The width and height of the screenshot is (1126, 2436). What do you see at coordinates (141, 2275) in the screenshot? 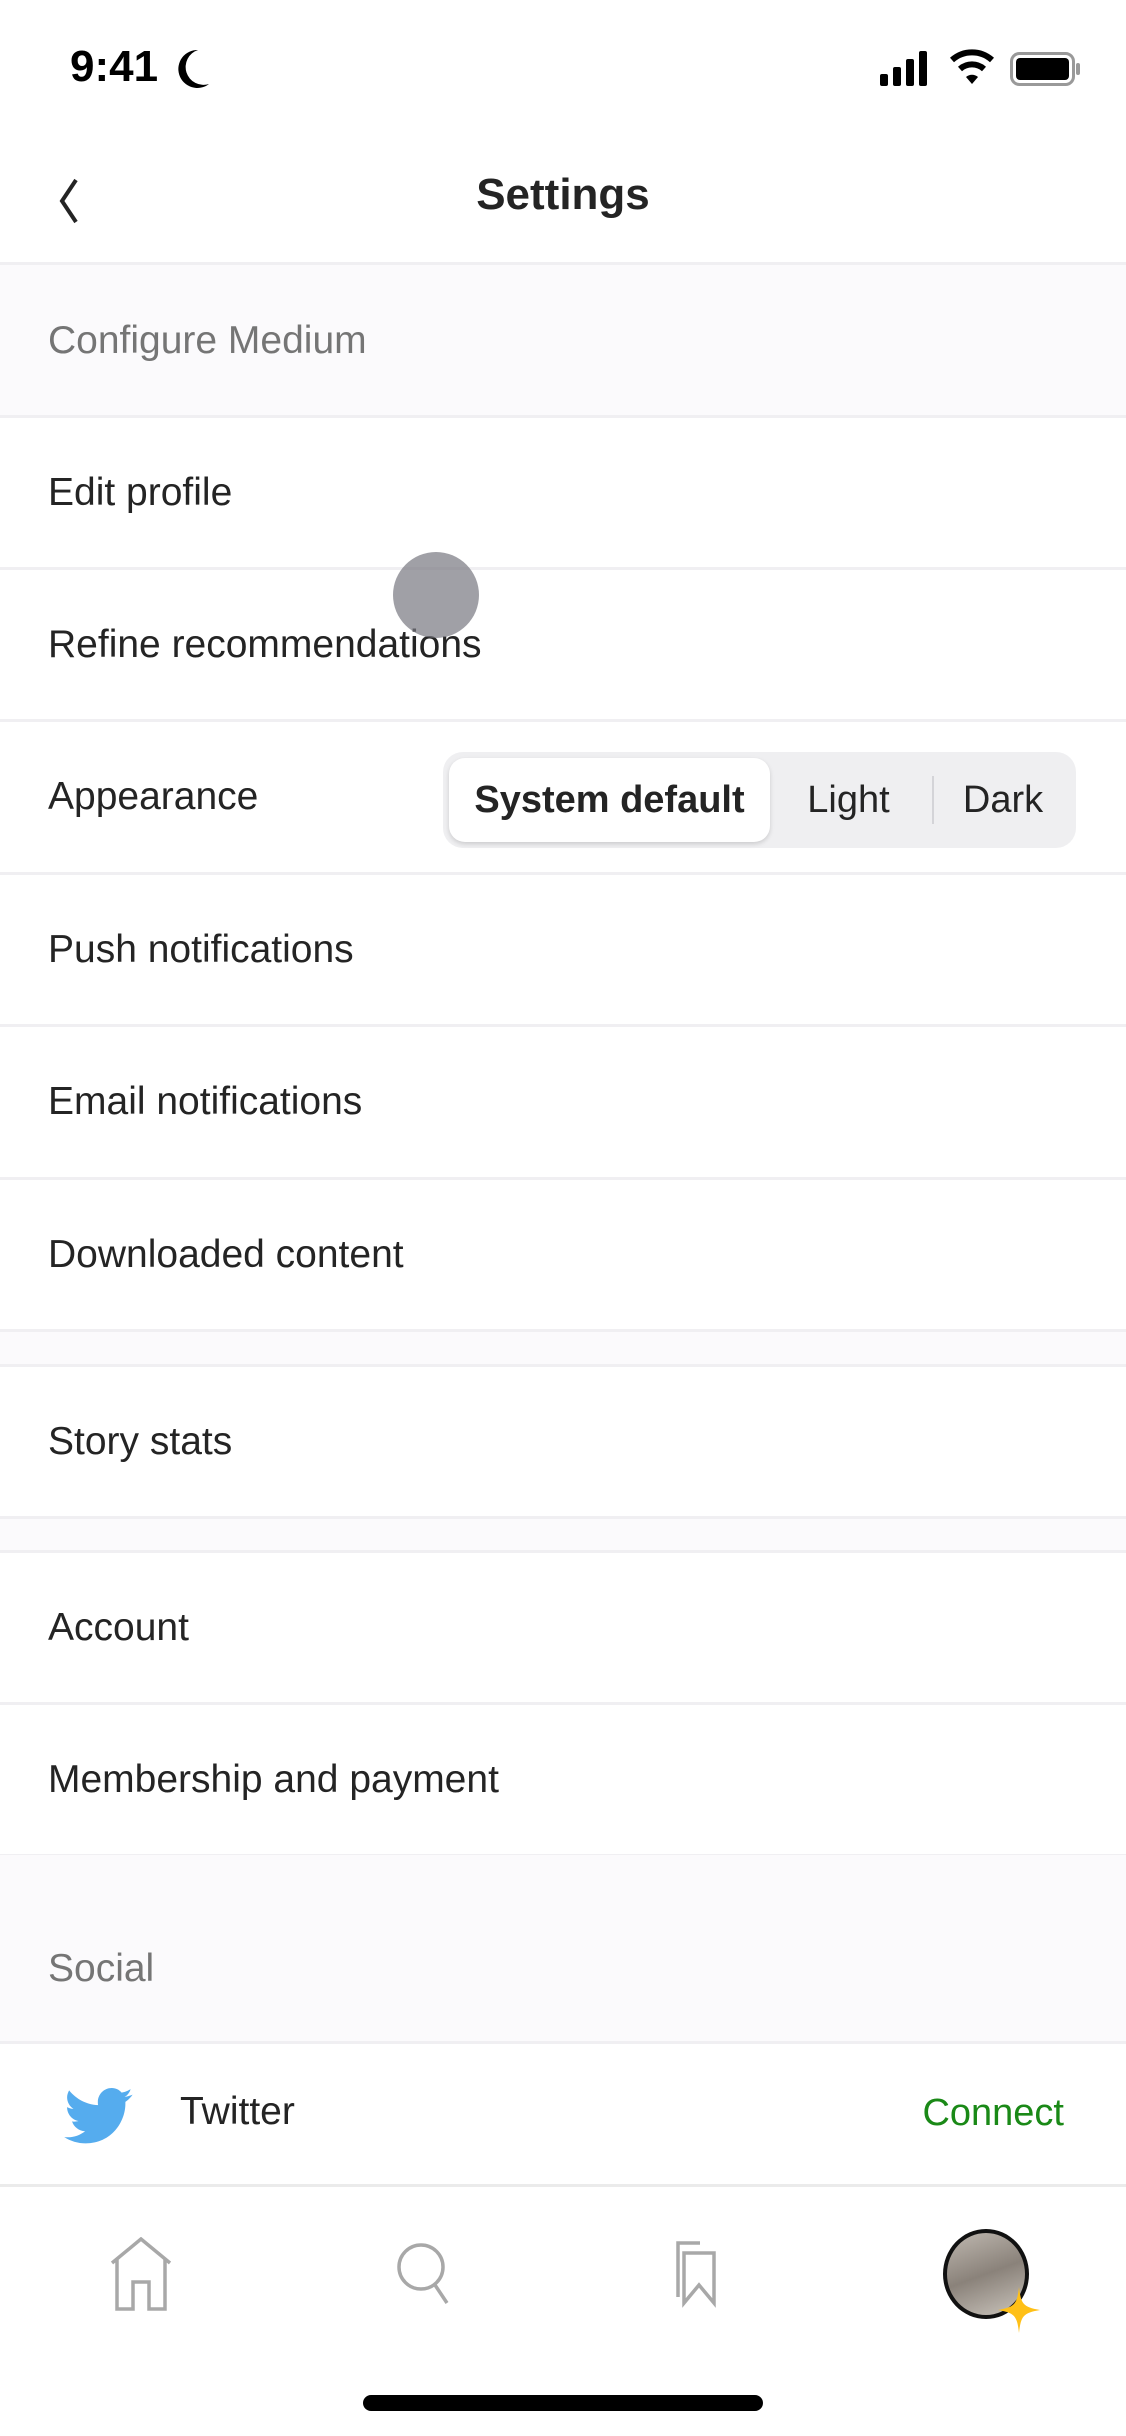
I see `home-icon` at bounding box center [141, 2275].